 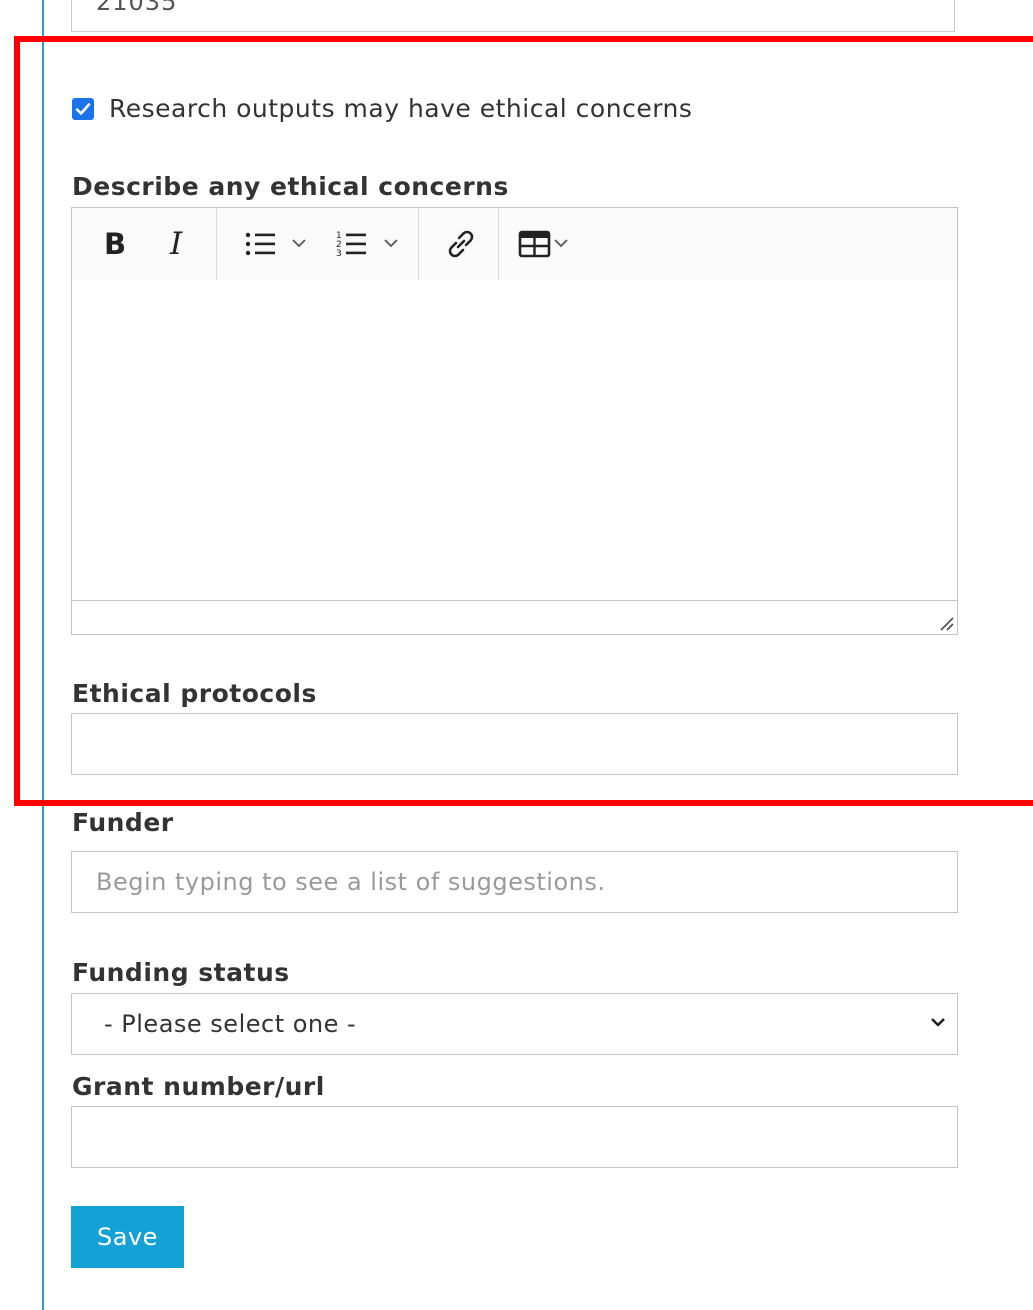 I want to click on describe-concerns-label: Describe any ethical concerns, so click(x=290, y=186).